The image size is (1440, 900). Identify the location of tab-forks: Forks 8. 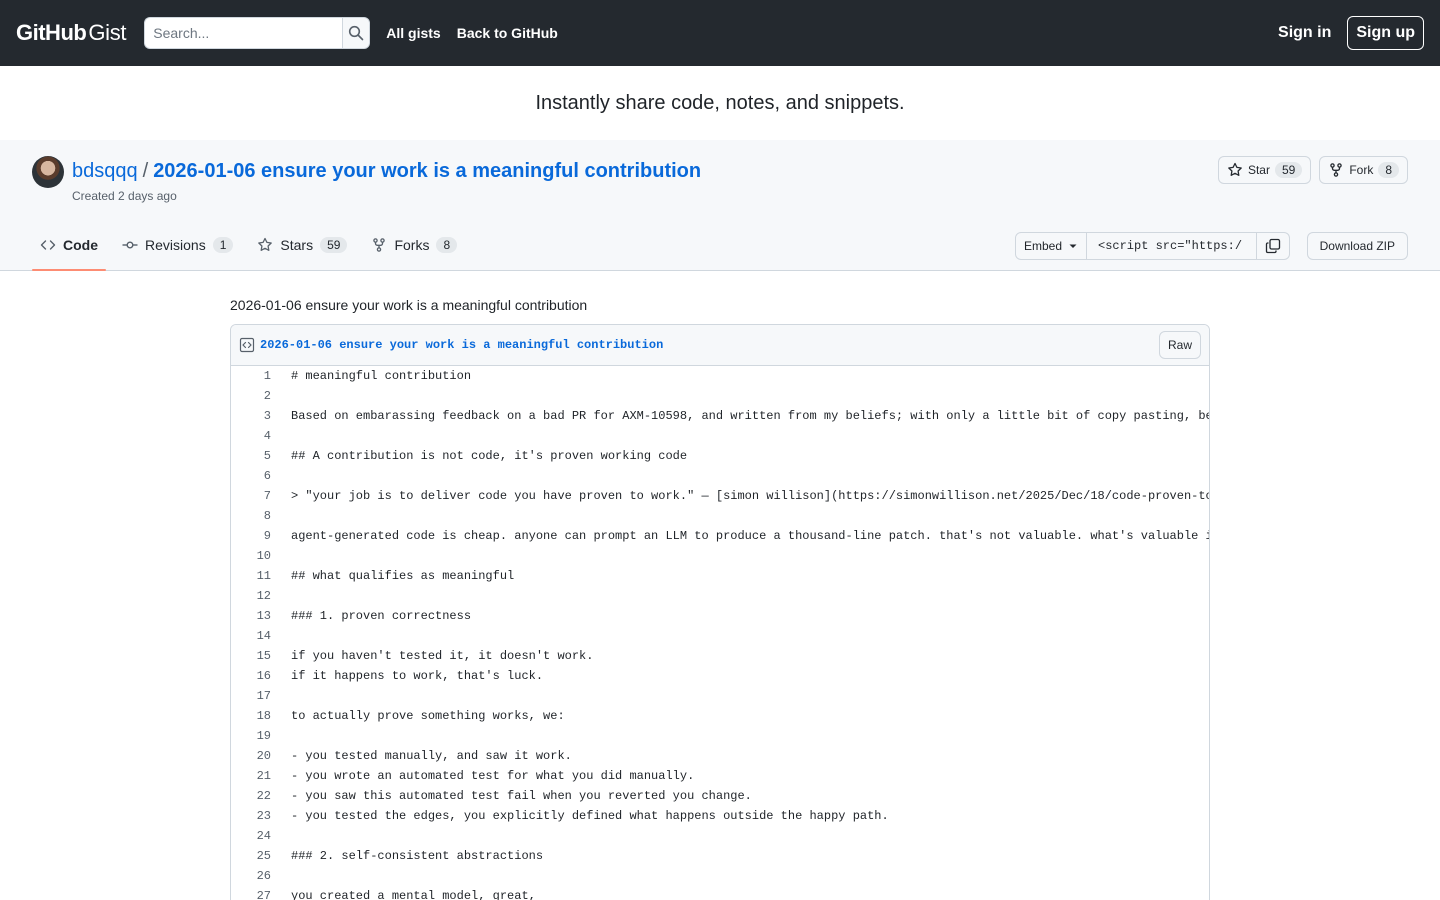
(414, 245).